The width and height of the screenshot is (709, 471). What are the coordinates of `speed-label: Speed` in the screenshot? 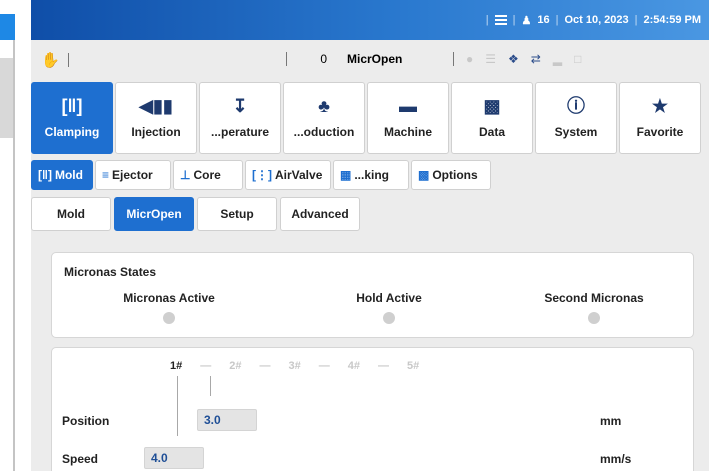 It's located at (80, 459).